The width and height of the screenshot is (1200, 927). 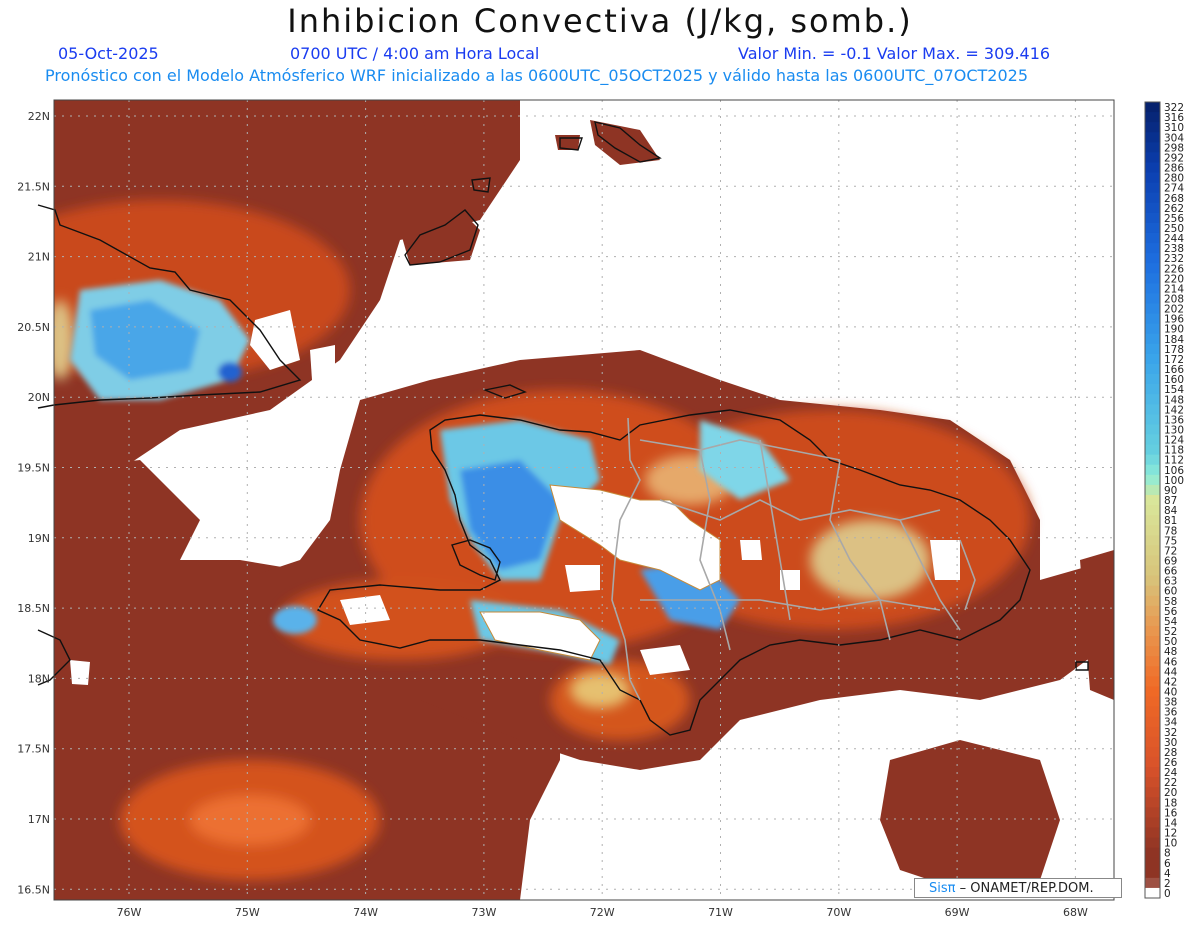 What do you see at coordinates (483, 912) in the screenshot?
I see `lon-label: 73W` at bounding box center [483, 912].